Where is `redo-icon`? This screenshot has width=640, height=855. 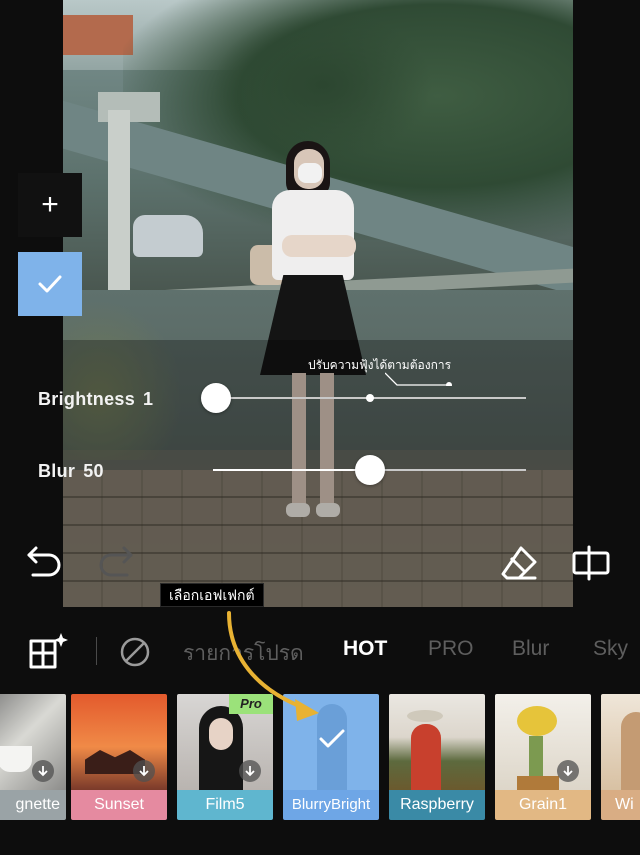
redo-icon is located at coordinates (116, 561).